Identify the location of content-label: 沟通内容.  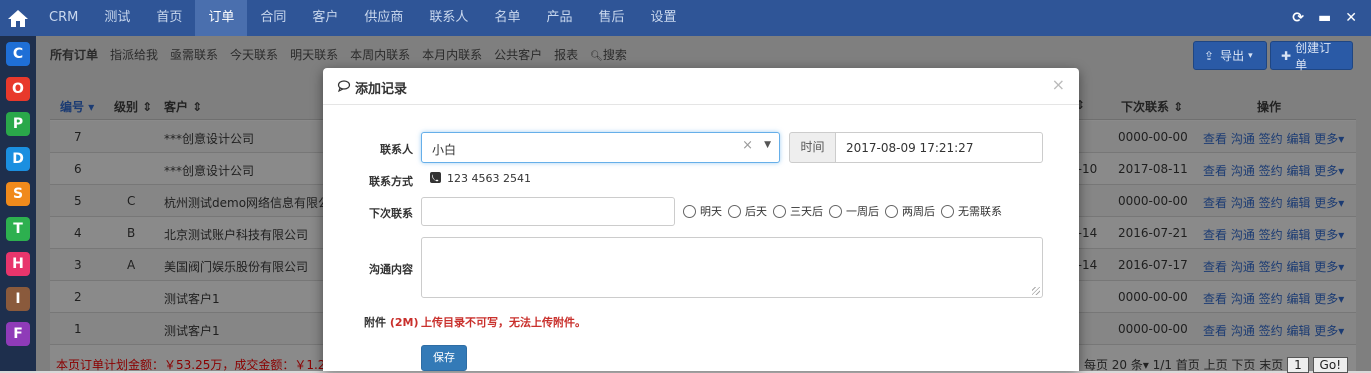
(391, 269).